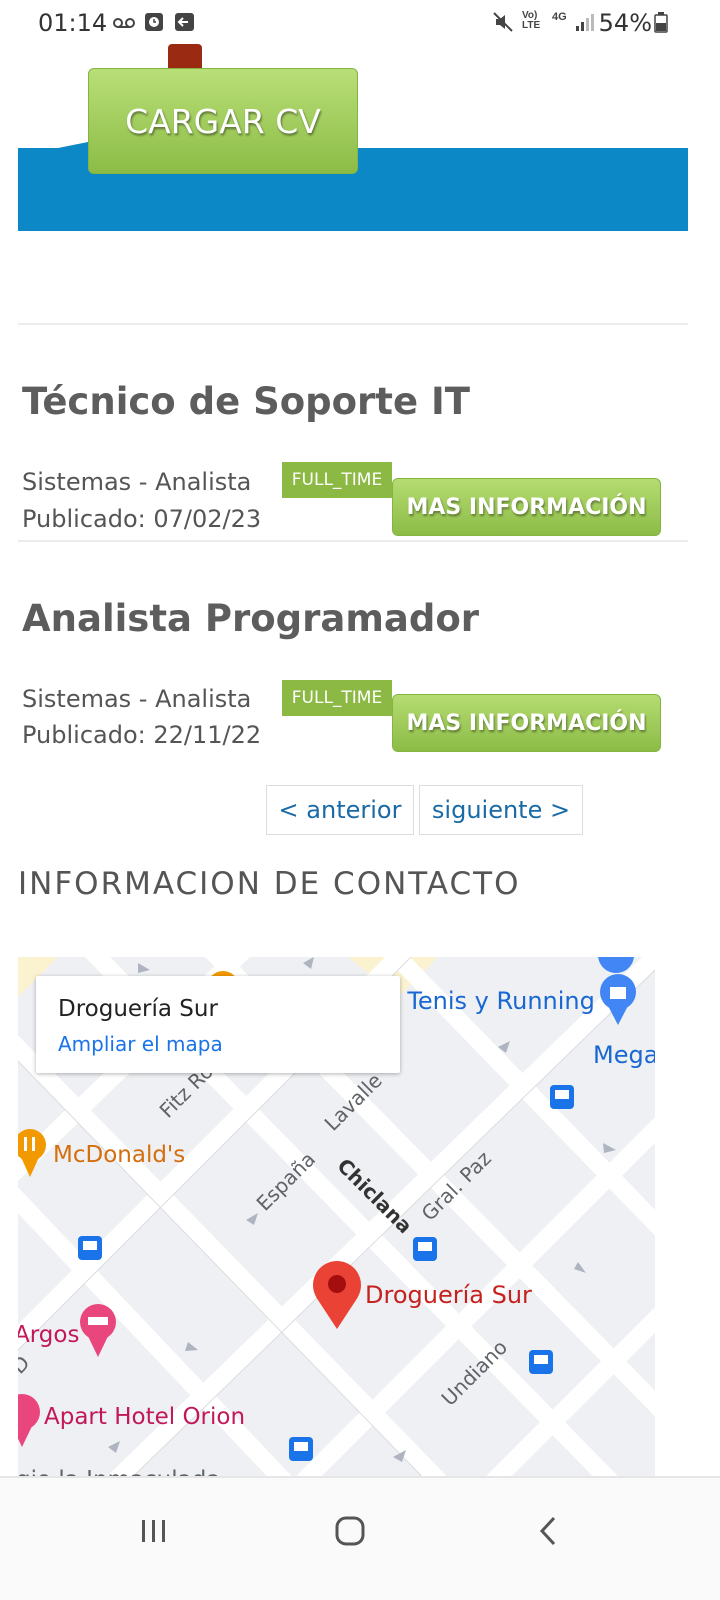  Describe the element at coordinates (585, 22) in the screenshot. I see `signal-icon` at that location.